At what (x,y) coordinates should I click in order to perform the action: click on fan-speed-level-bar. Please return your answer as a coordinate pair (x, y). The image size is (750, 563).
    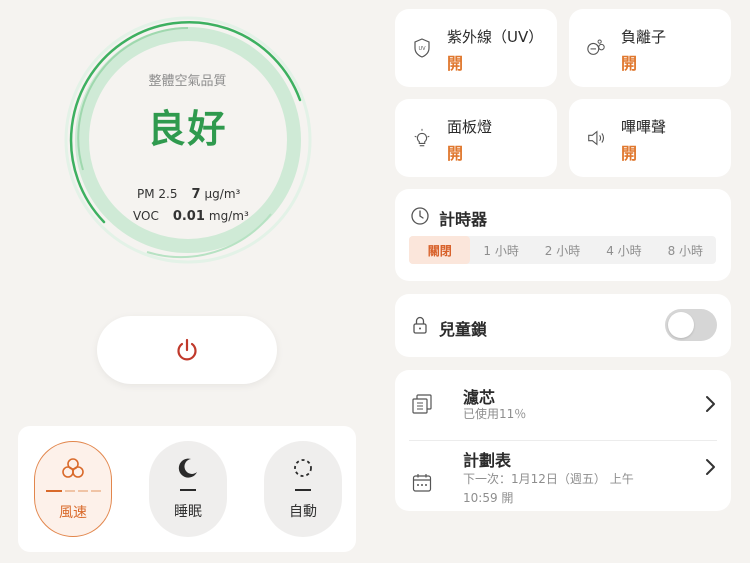
    Looking at the image, I should click on (73, 491).